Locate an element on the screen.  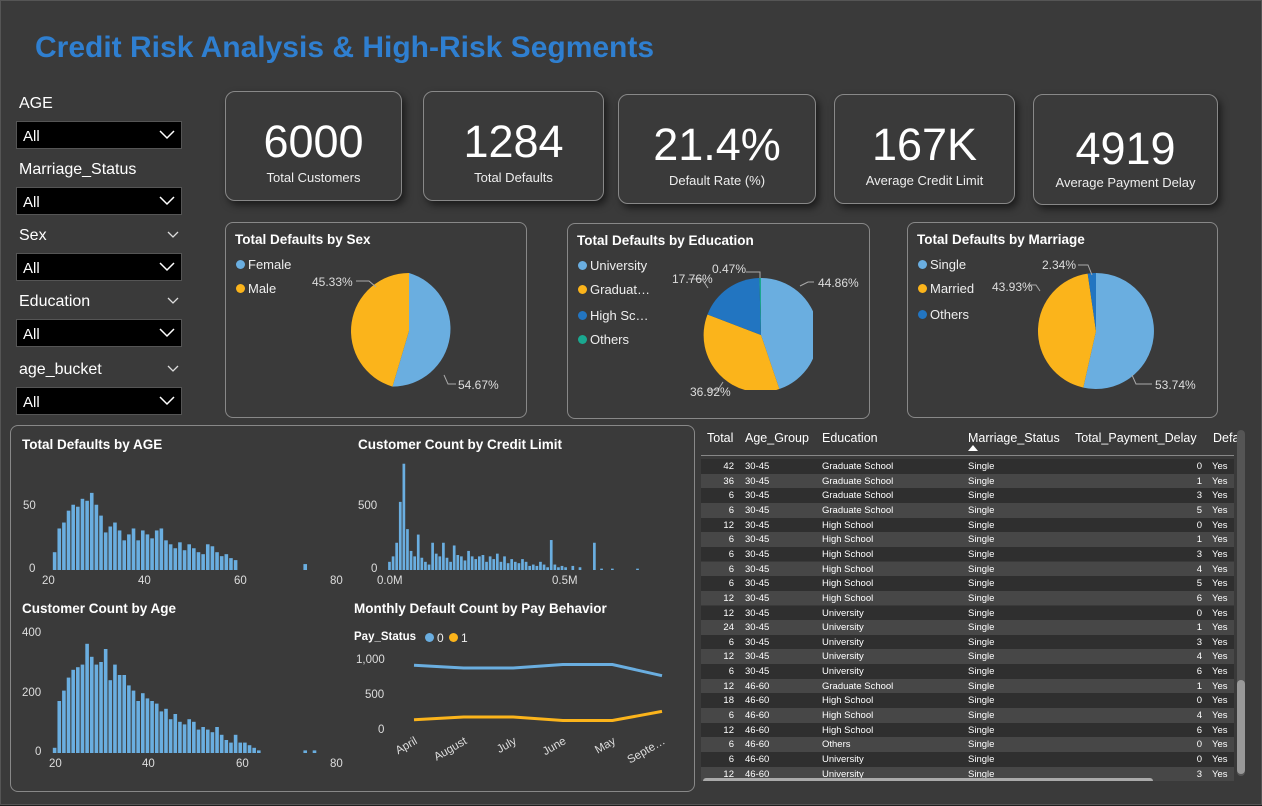
table-row: 12 30-45 University Single 0 Yes is located at coordinates (967, 613).